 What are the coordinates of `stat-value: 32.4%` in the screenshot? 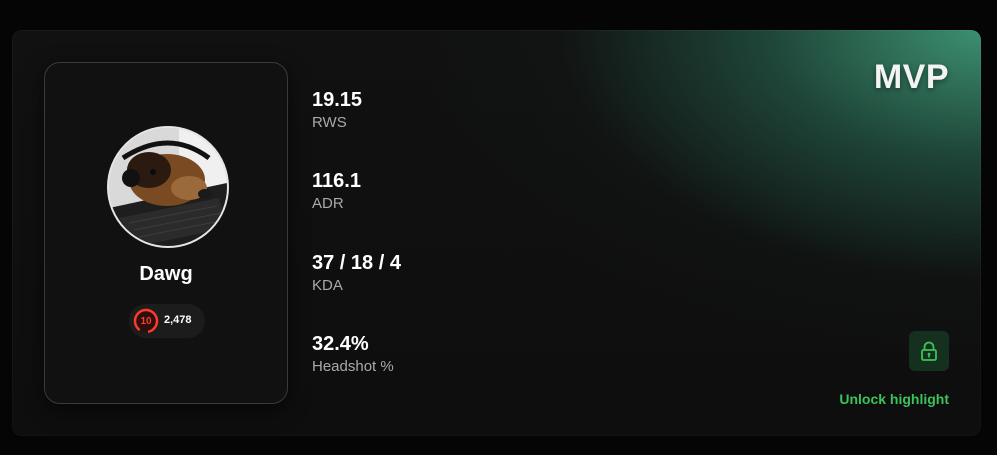 It's located at (340, 344).